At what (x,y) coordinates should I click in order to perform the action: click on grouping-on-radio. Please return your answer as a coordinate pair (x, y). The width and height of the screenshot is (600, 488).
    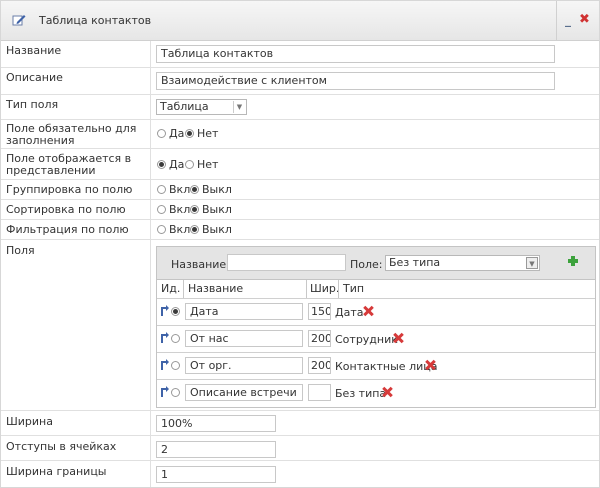
    Looking at the image, I should click on (161, 189).